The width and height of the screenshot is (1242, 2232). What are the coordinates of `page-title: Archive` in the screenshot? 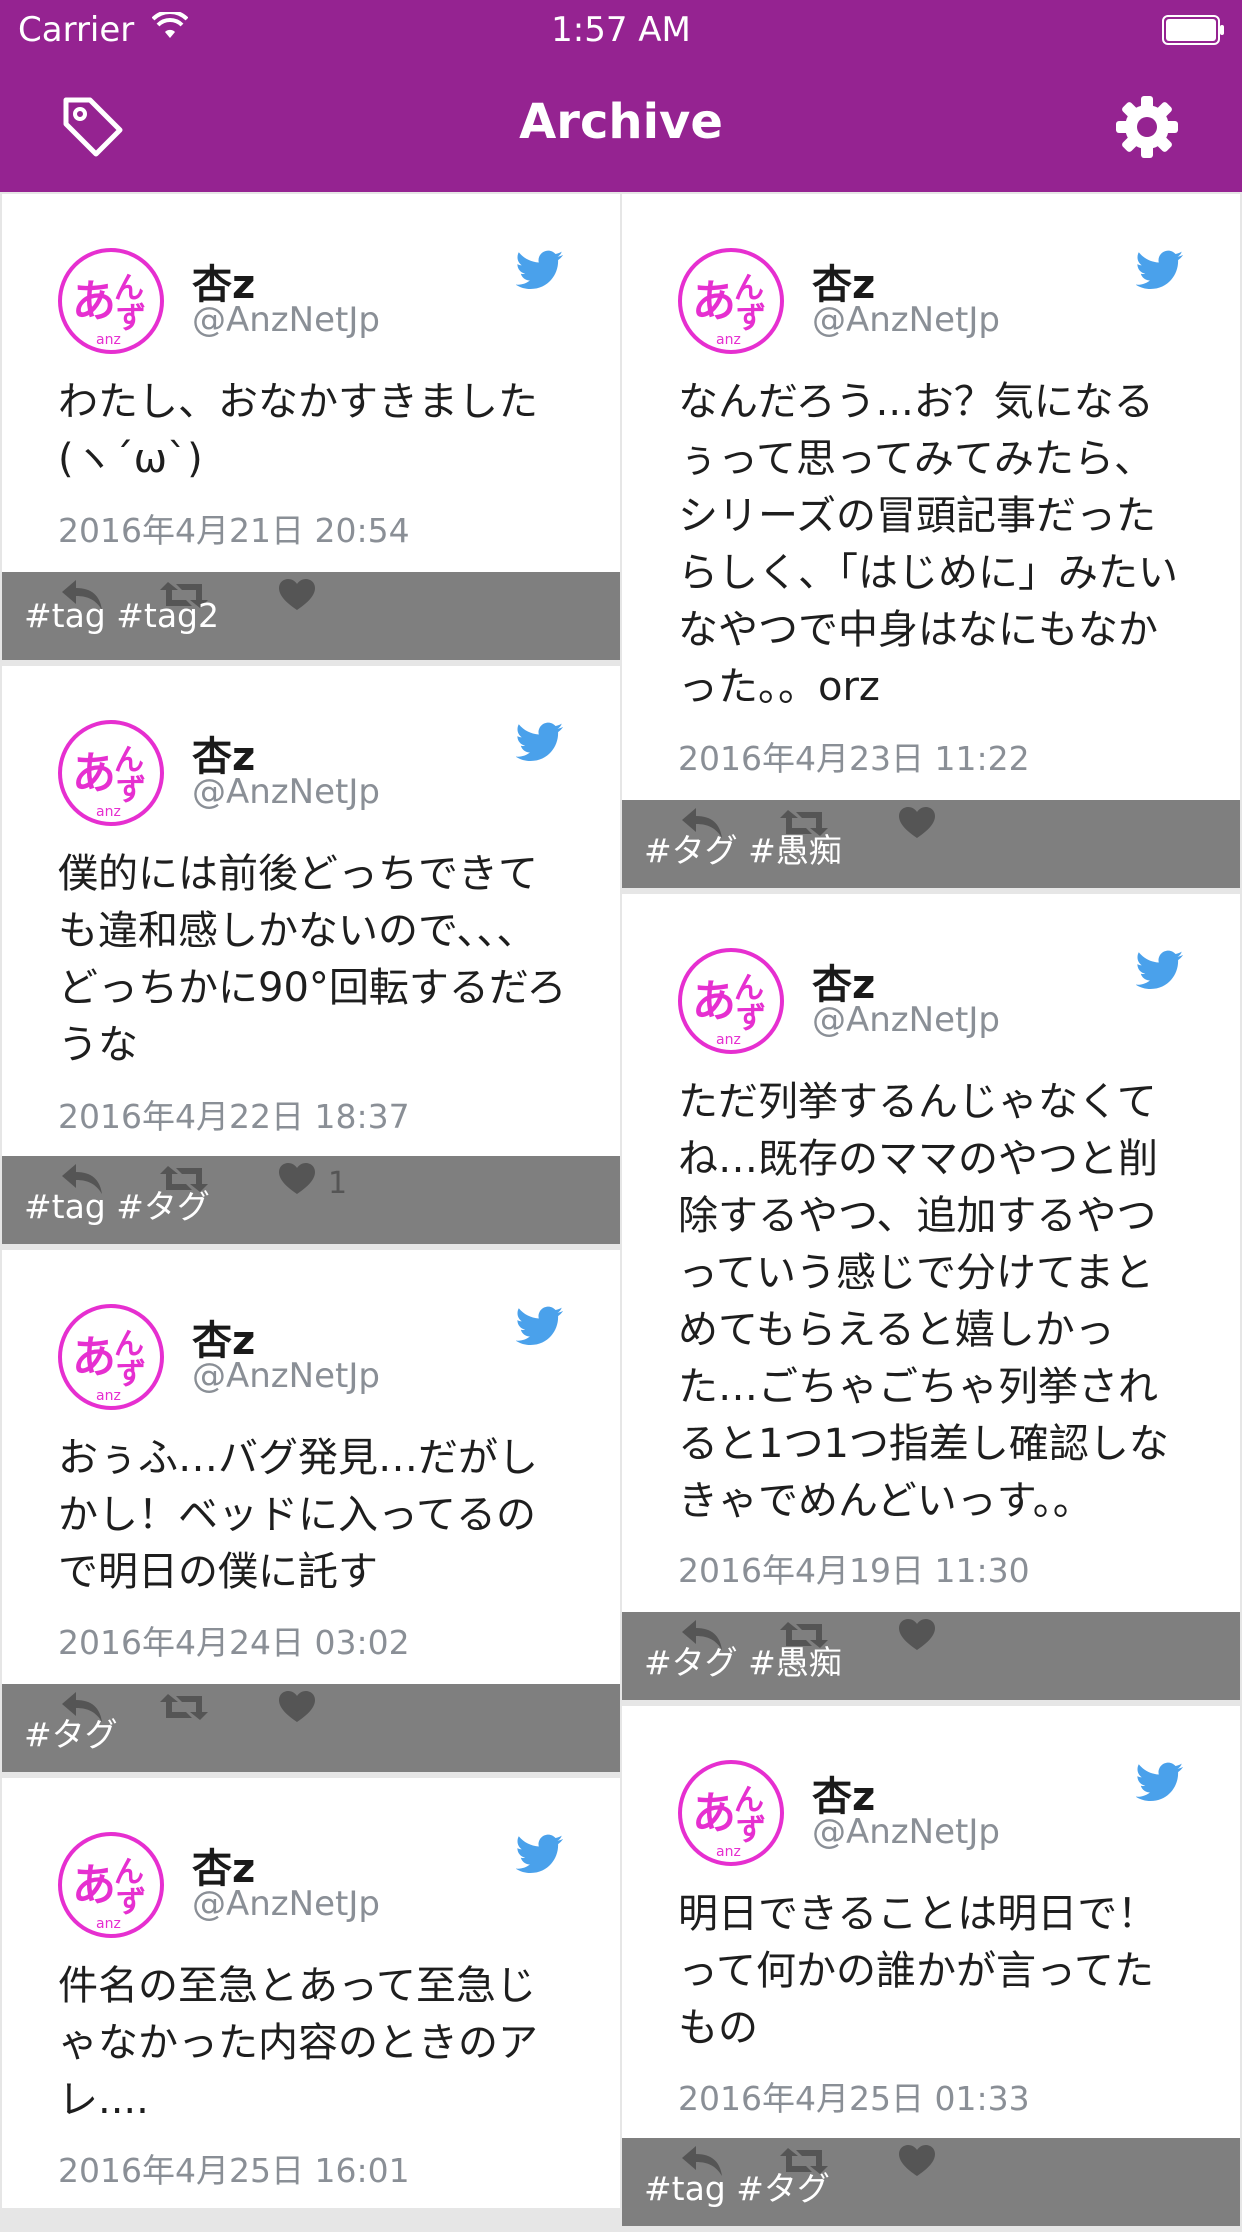 It's located at (621, 122).